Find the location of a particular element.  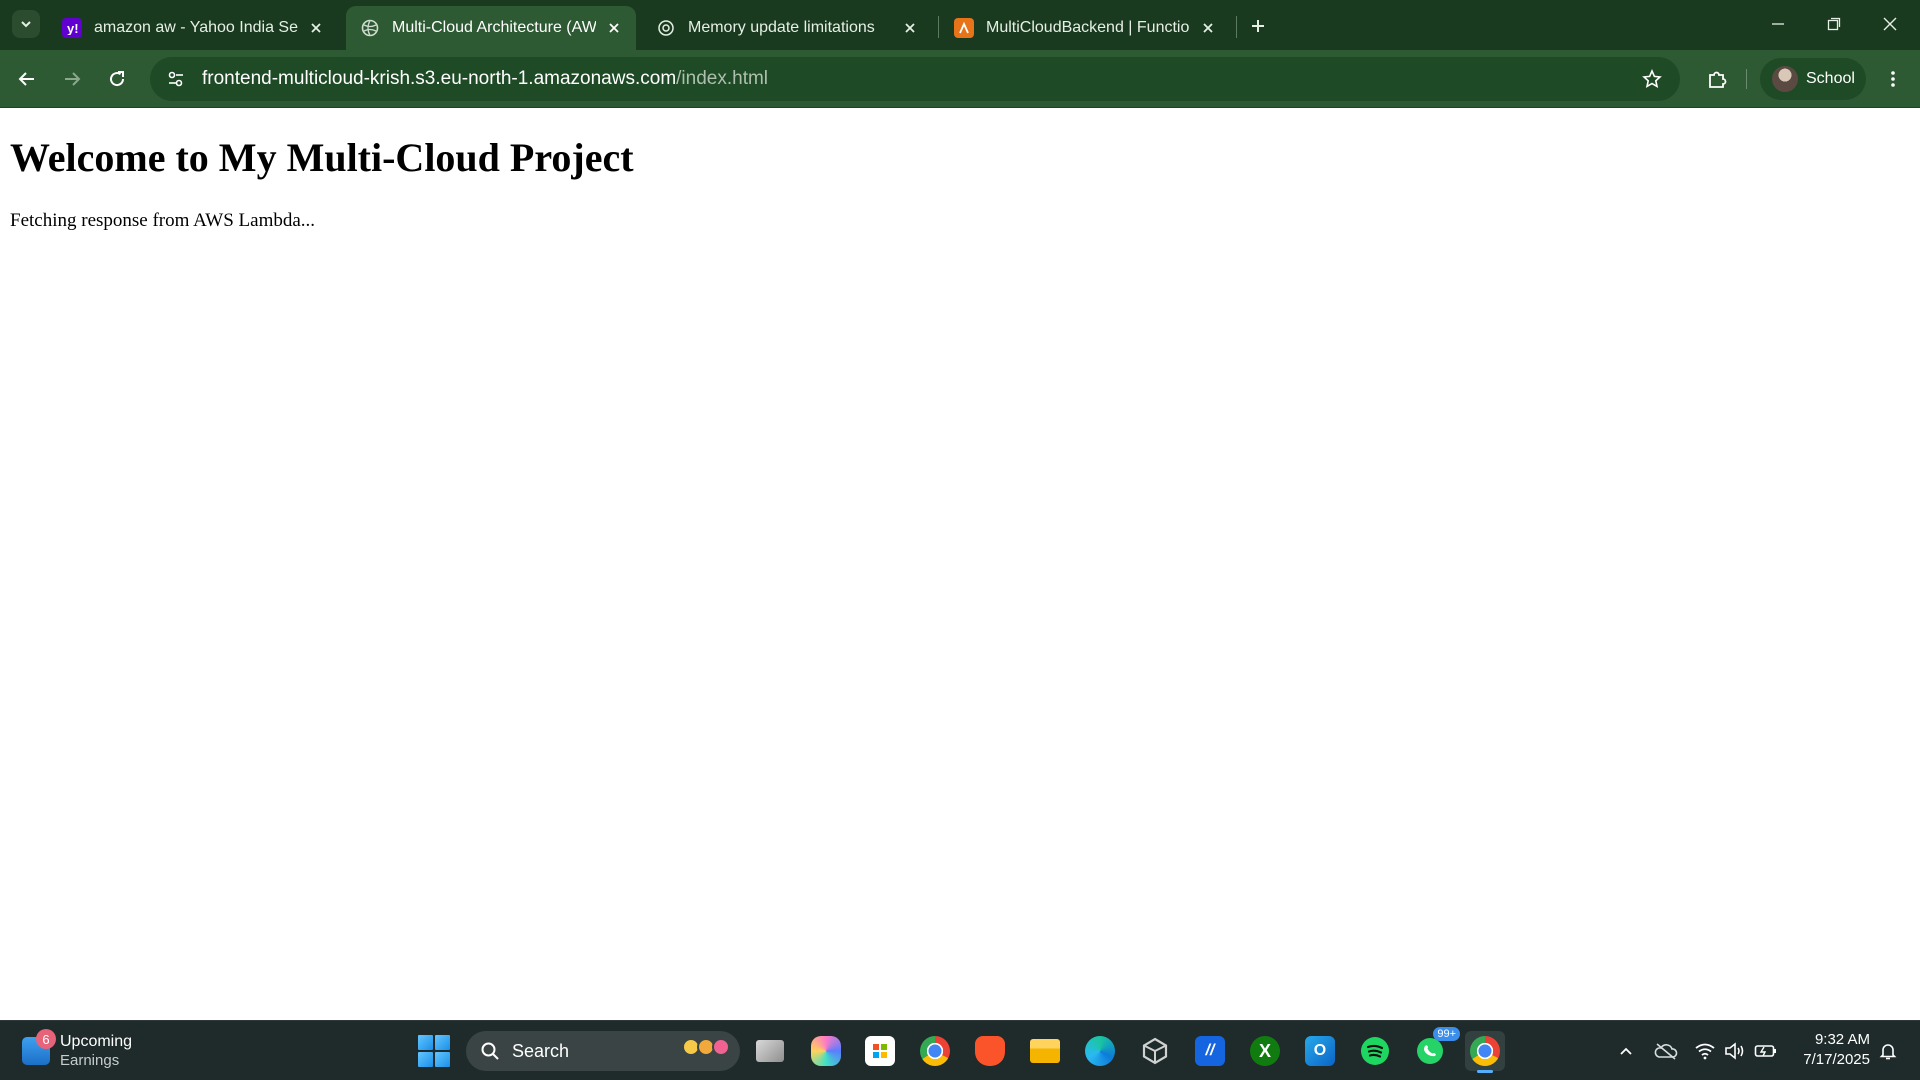

toolbar-divider is located at coordinates (1746, 79).